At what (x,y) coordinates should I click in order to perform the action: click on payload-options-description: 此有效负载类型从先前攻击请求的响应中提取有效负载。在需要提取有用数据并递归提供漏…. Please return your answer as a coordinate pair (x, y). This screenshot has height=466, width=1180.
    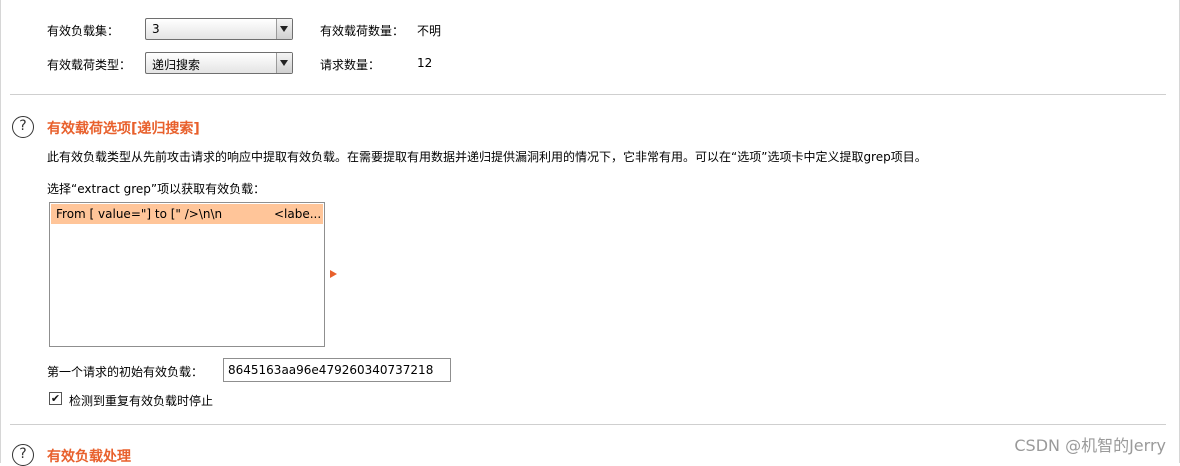
    Looking at the image, I should click on (487, 157).